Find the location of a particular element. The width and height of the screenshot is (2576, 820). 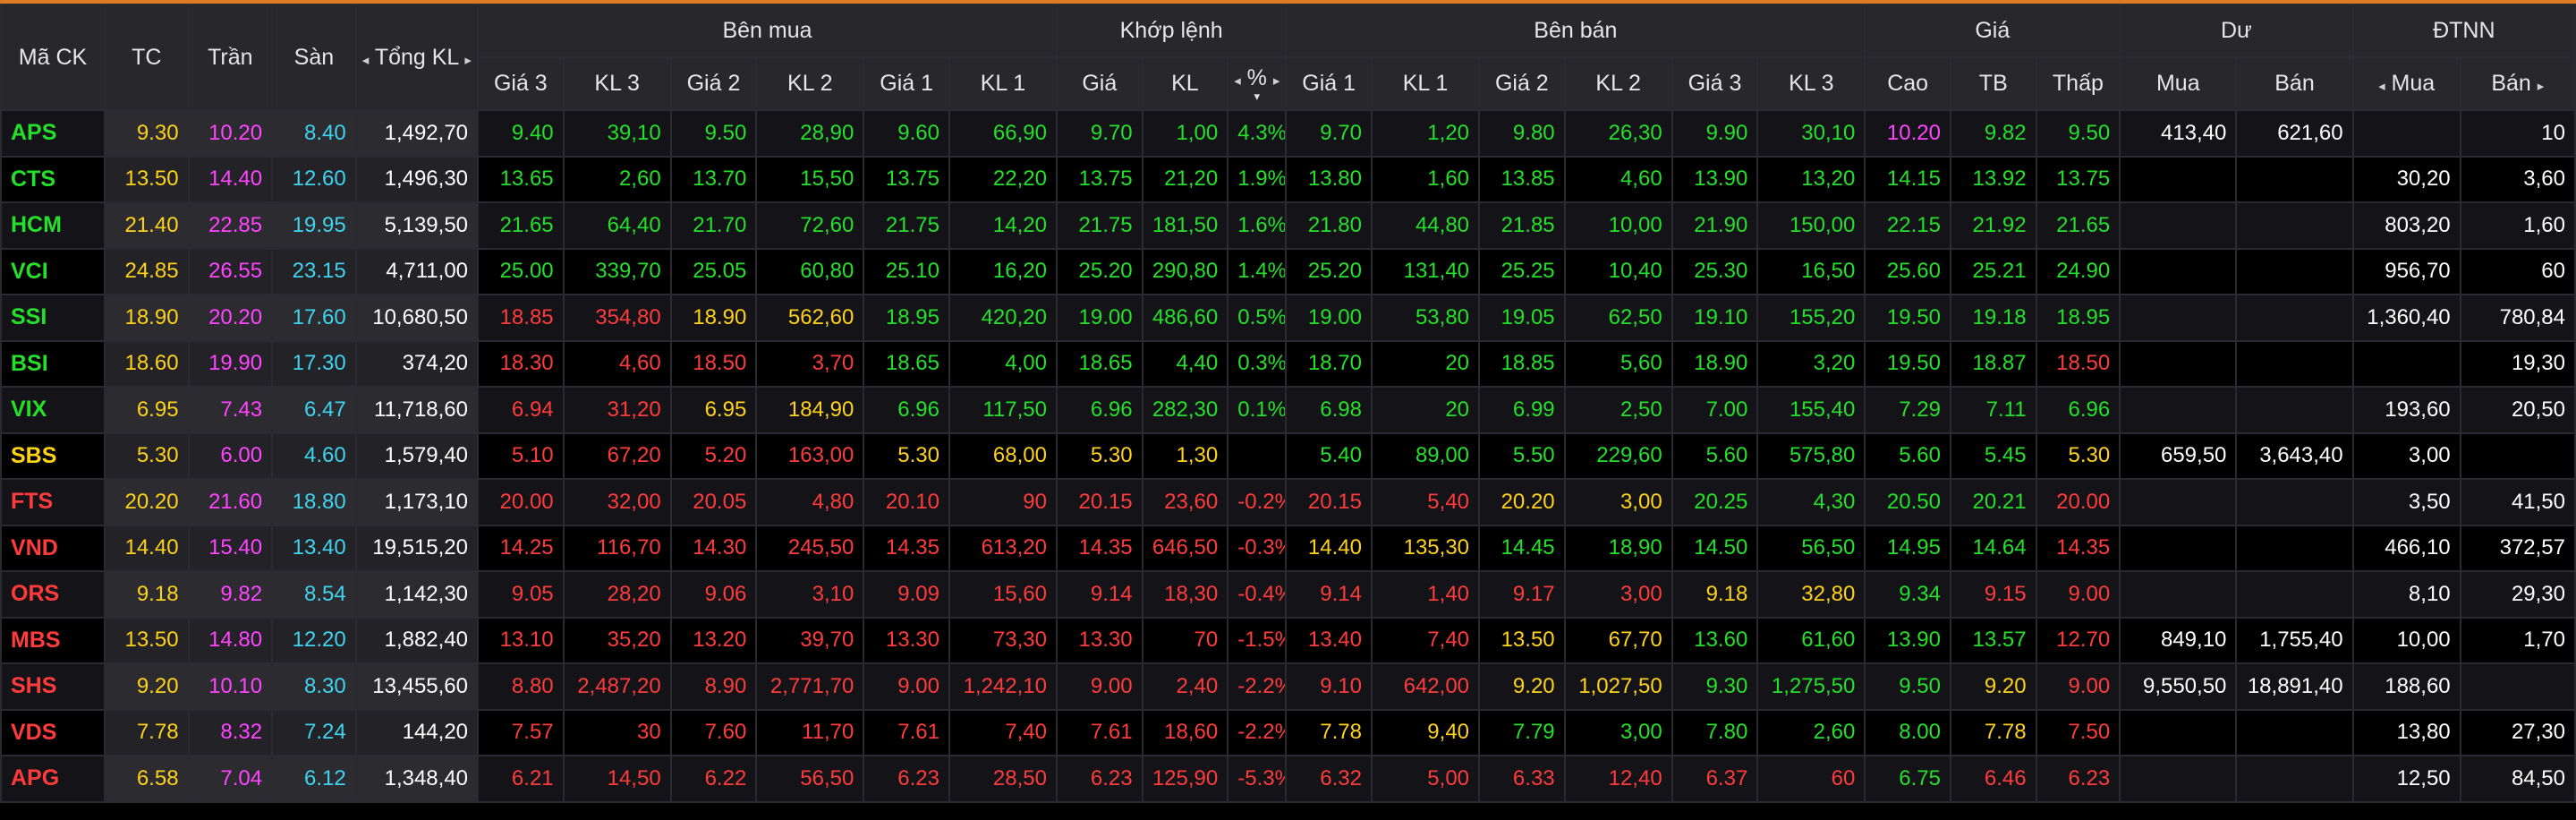

symbol-cell: FTS is located at coordinates (53, 502).